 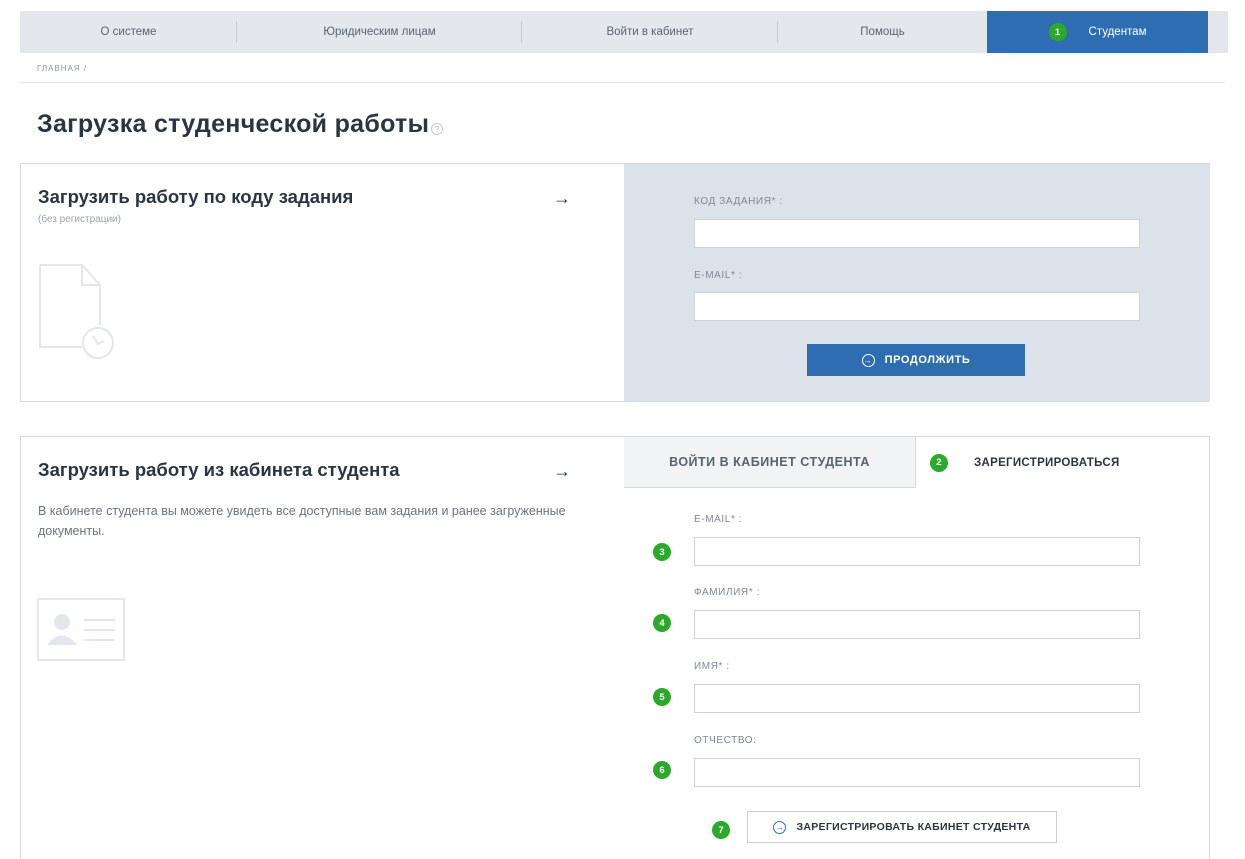 I want to click on nav-item-label: Помощь, so click(x=882, y=32).